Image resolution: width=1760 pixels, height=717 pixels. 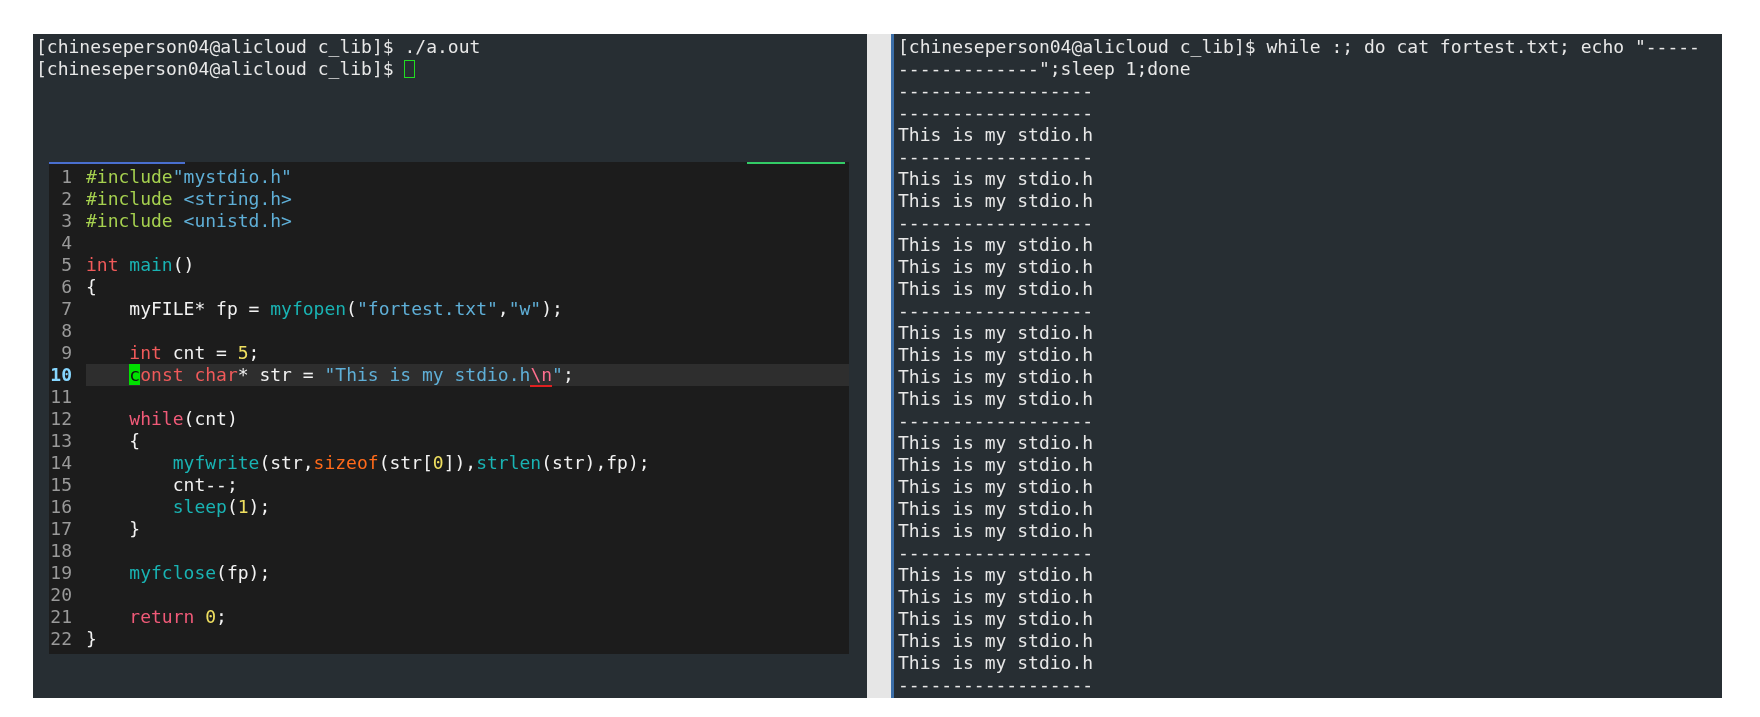 What do you see at coordinates (411, 463) in the screenshot?
I see `code-line: myfwrite(str,sizeof(str[0]),strlen(str),fp);` at bounding box center [411, 463].